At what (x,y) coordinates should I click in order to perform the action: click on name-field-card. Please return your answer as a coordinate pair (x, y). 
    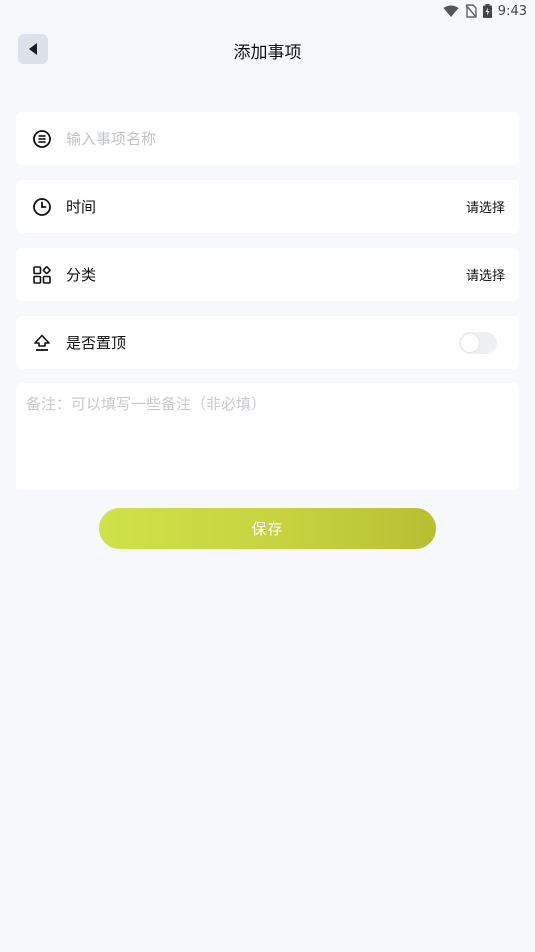
    Looking at the image, I should click on (267, 138).